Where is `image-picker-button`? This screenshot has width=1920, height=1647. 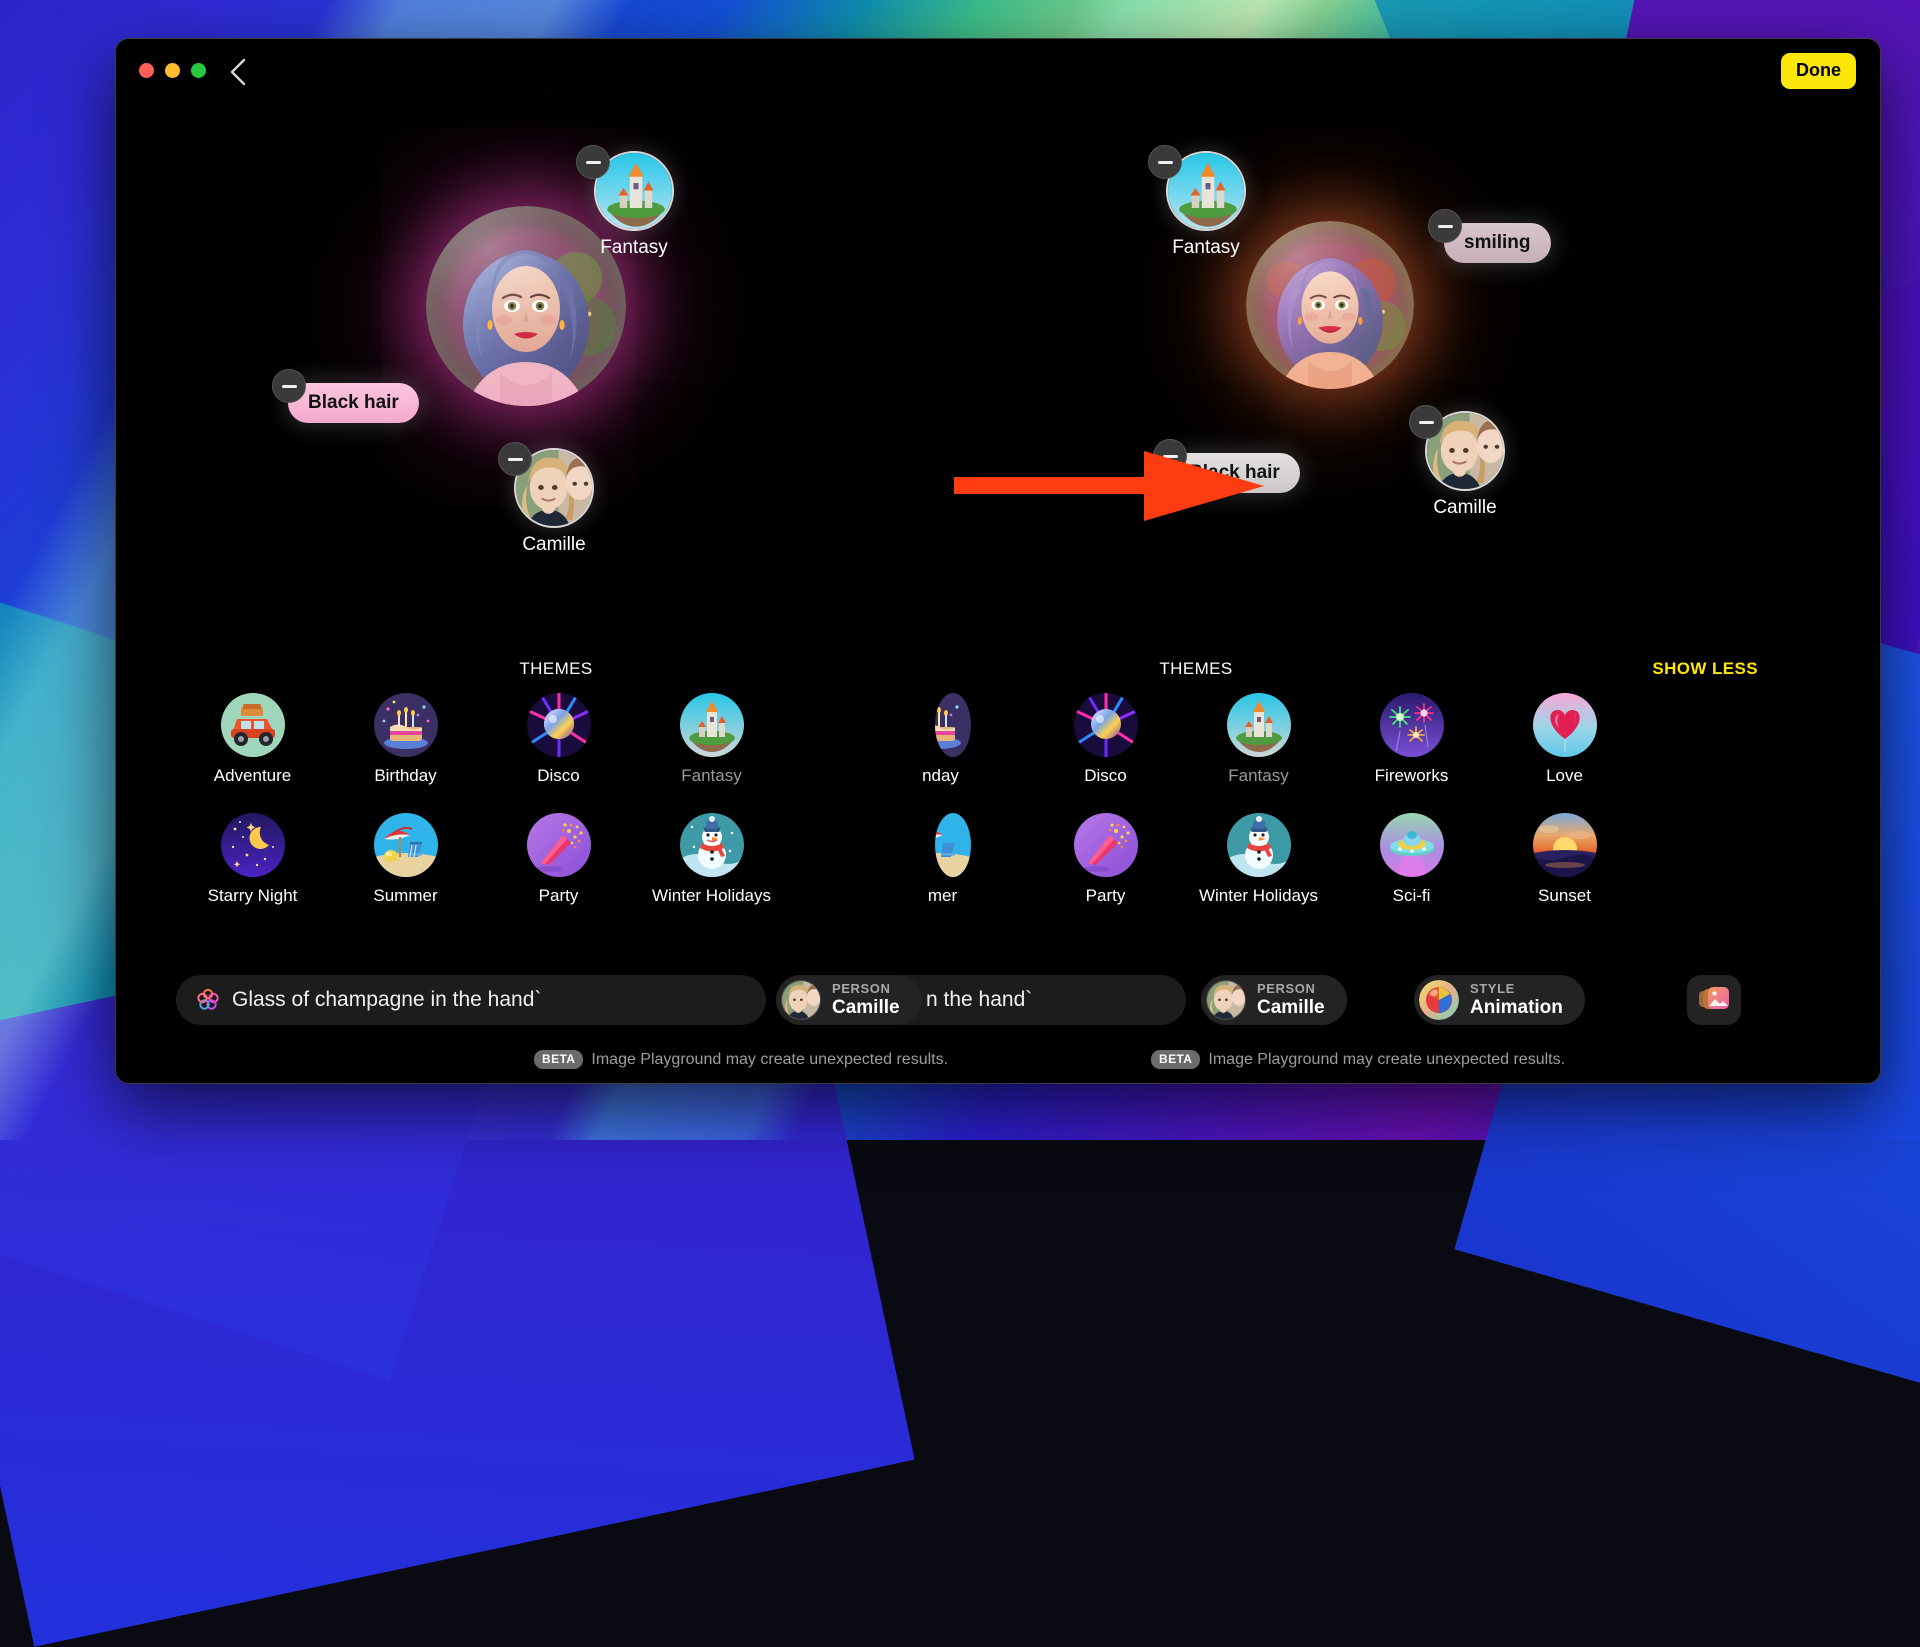 image-picker-button is located at coordinates (1714, 1000).